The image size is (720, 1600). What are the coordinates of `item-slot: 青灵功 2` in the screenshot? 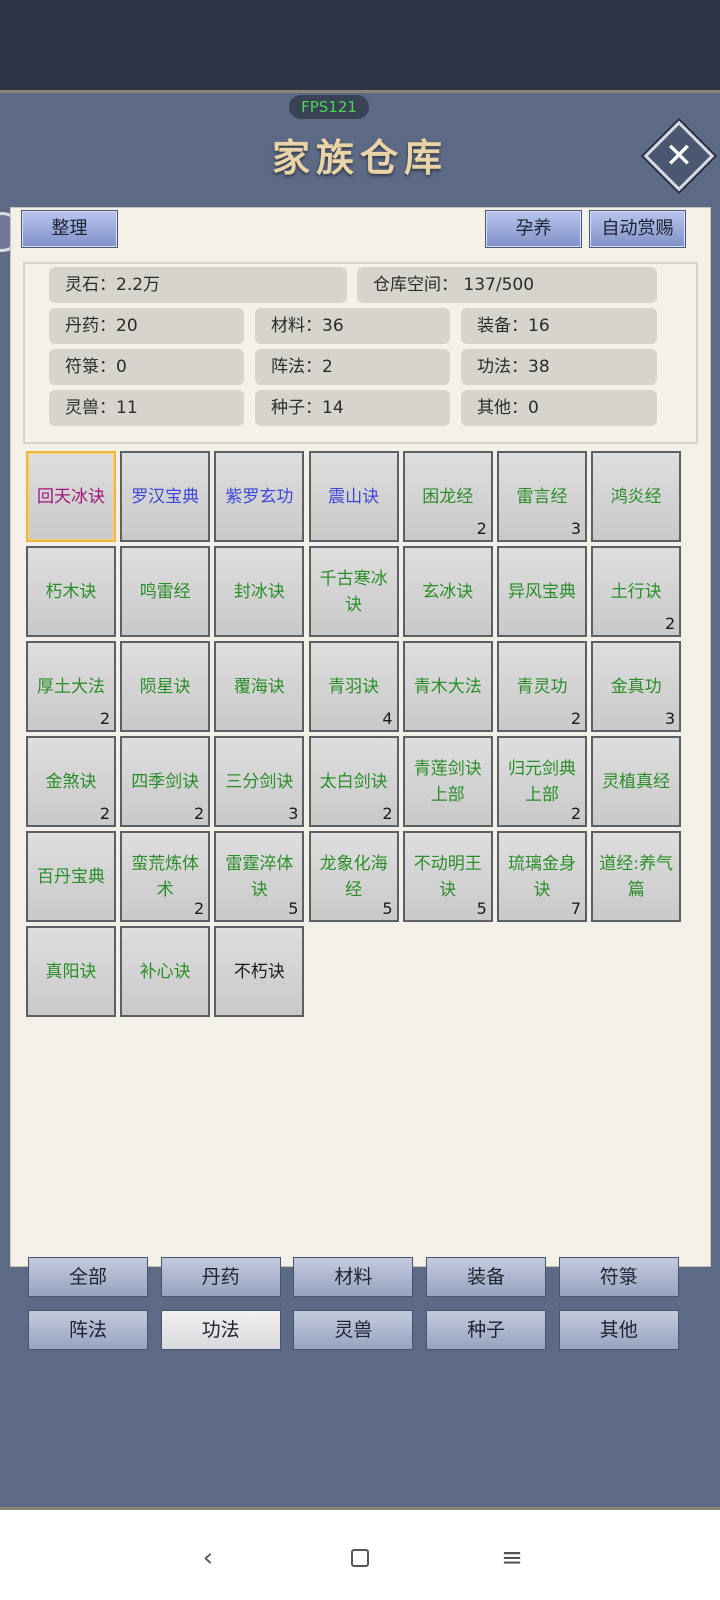 It's located at (542, 686).